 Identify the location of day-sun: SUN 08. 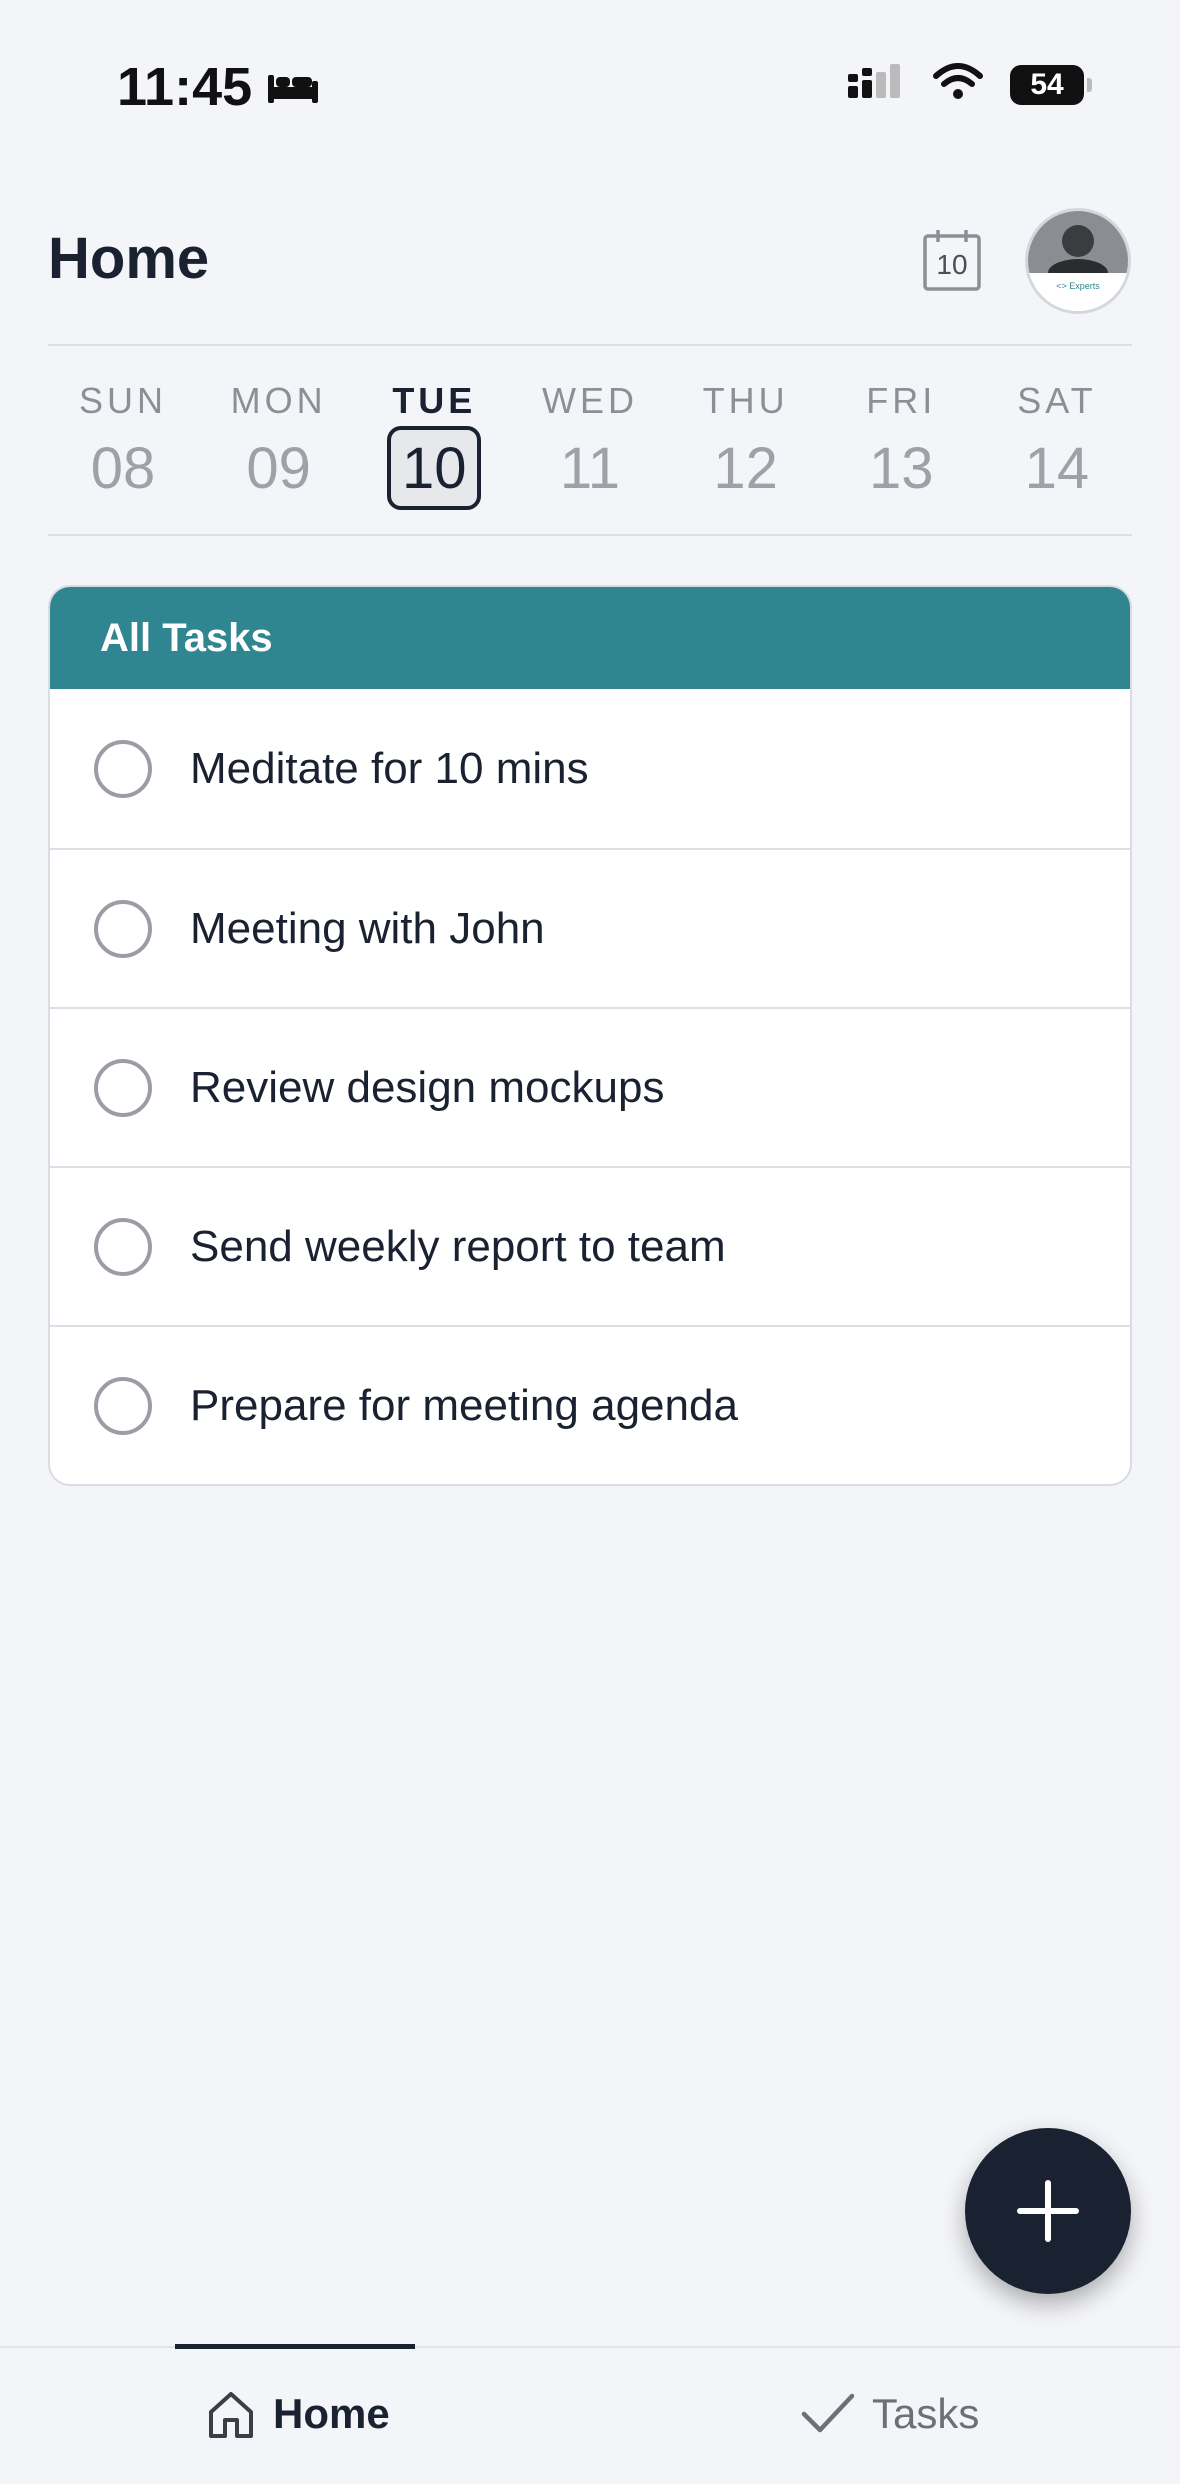
(123, 445).